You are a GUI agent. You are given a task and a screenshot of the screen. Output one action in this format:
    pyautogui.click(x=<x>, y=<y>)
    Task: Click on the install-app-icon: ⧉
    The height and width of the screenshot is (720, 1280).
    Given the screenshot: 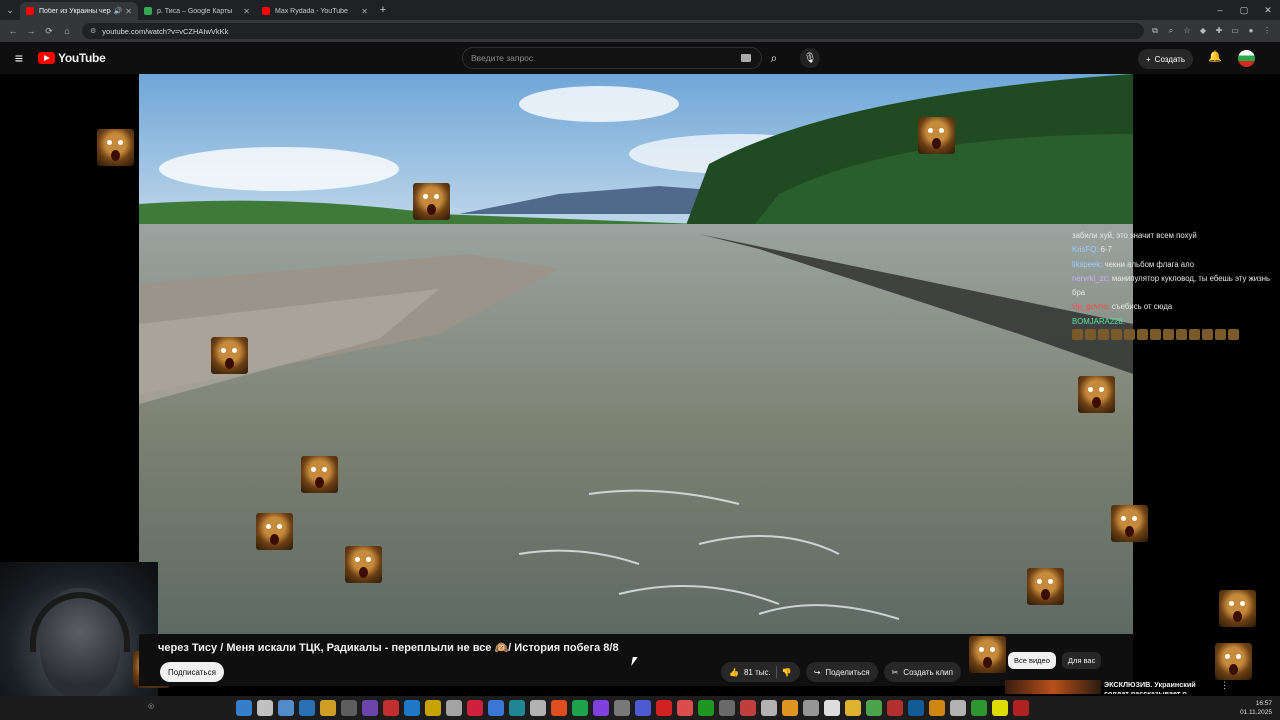 What is the action you would take?
    pyautogui.click(x=1155, y=31)
    